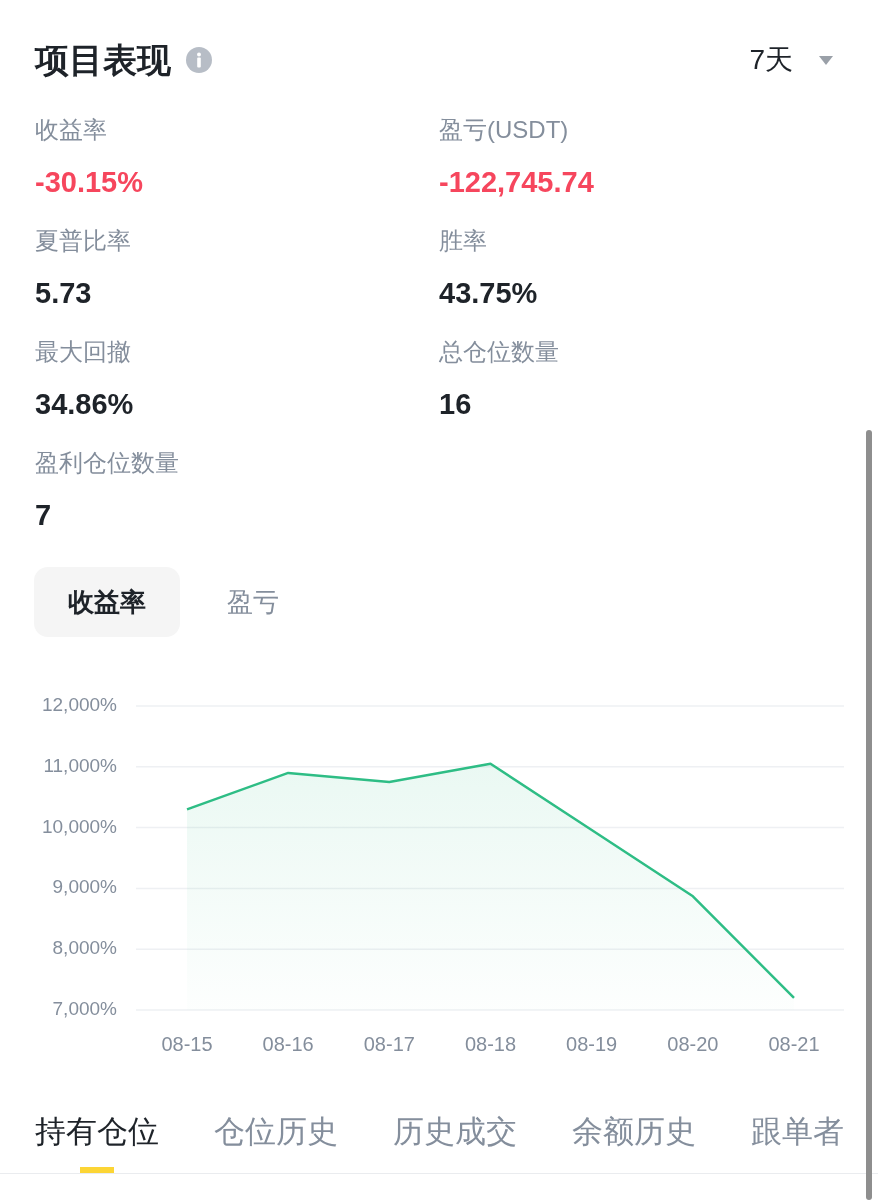 This screenshot has height=1200, width=878. Describe the element at coordinates (869, 815) in the screenshot. I see `scrollbar` at that location.